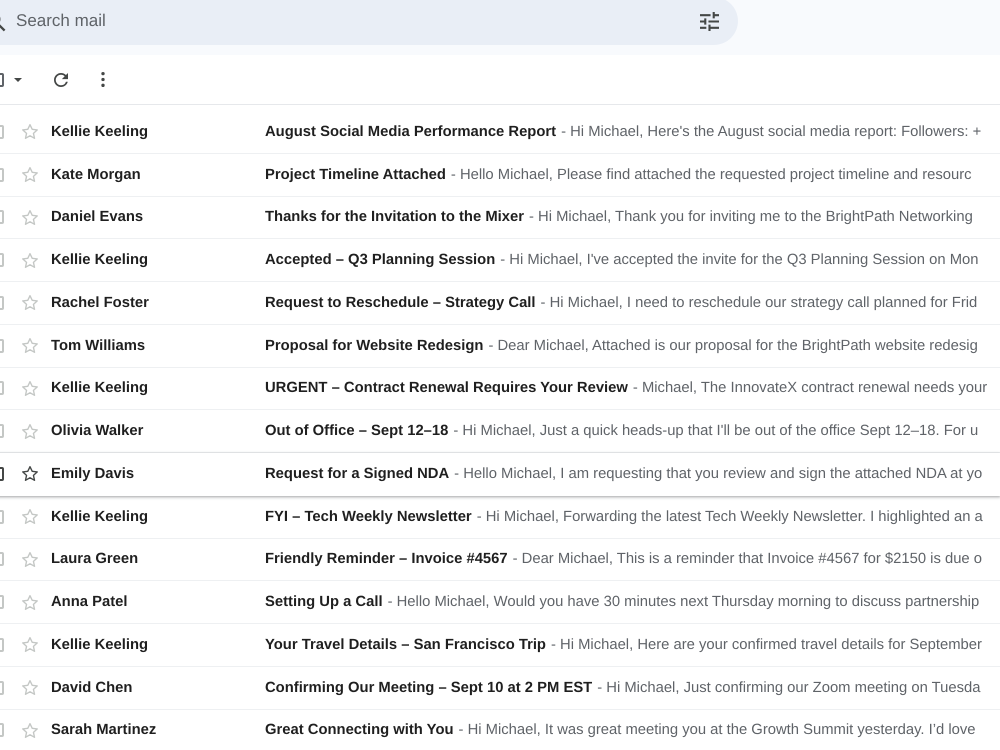 The height and width of the screenshot is (750, 1000). Describe the element at coordinates (374, 346) in the screenshot. I see `email-subject: Proposal for Website Redesign` at that location.